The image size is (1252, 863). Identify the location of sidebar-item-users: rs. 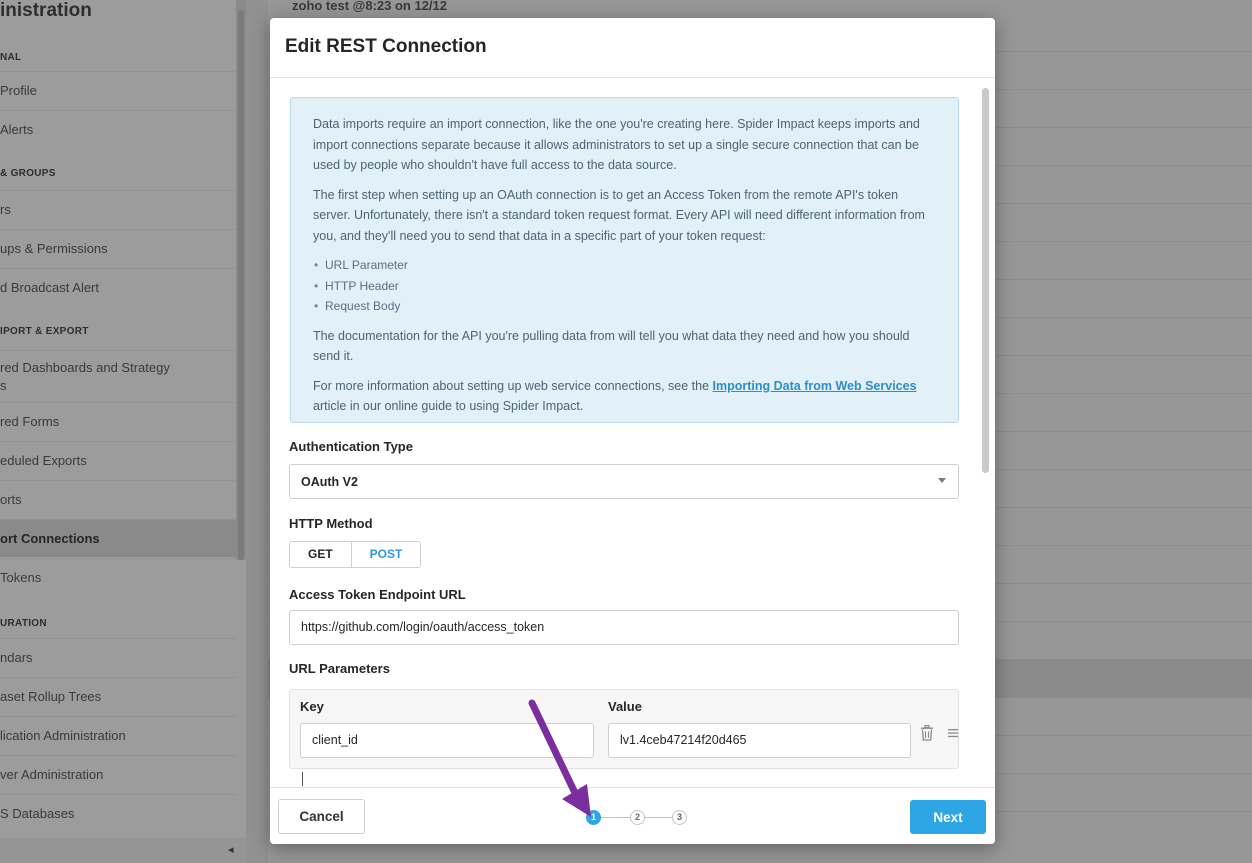
(118, 209).